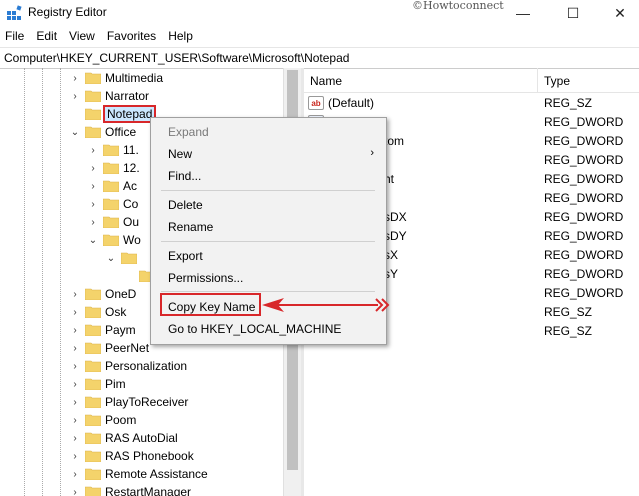 The width and height of the screenshot is (639, 496). I want to click on tree-item-label: RestartManager, so click(148, 490).